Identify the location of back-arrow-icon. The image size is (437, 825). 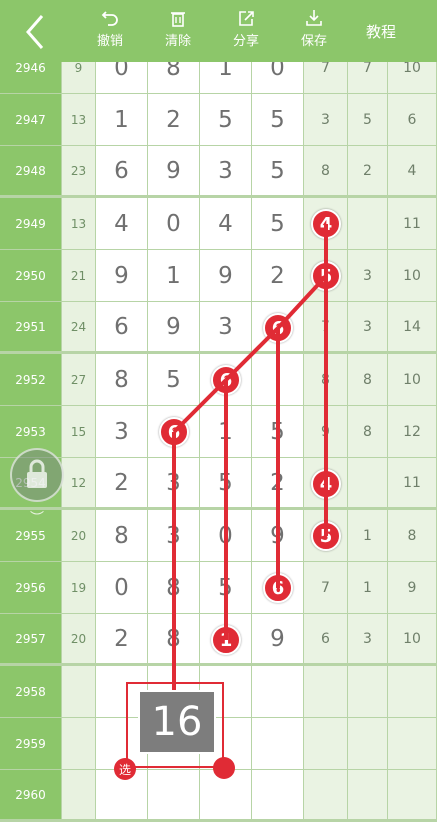
(35, 32).